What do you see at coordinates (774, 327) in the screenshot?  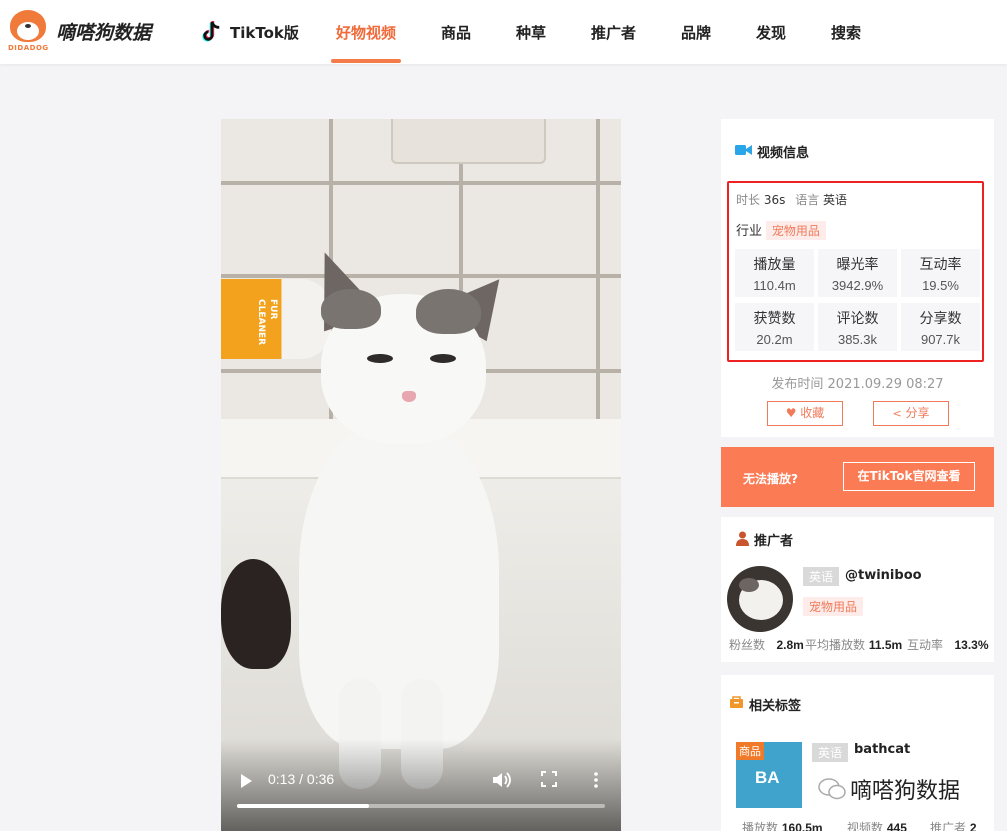 I see `stat-likes: 获赞数 20.2m` at bounding box center [774, 327].